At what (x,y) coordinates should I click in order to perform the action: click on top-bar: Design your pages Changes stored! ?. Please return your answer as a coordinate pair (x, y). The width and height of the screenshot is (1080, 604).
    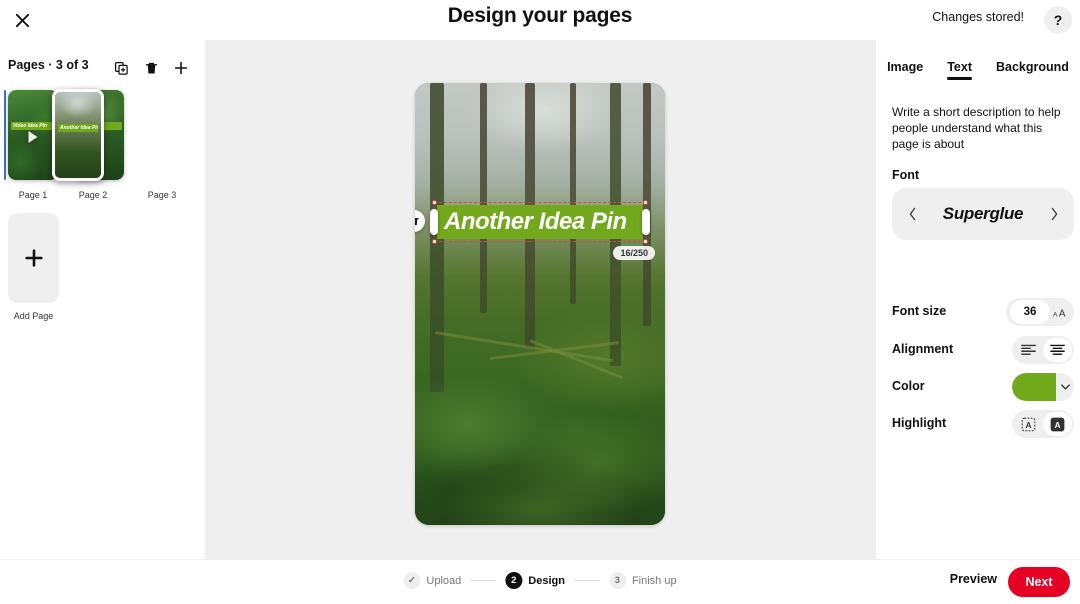
    Looking at the image, I should click on (540, 20).